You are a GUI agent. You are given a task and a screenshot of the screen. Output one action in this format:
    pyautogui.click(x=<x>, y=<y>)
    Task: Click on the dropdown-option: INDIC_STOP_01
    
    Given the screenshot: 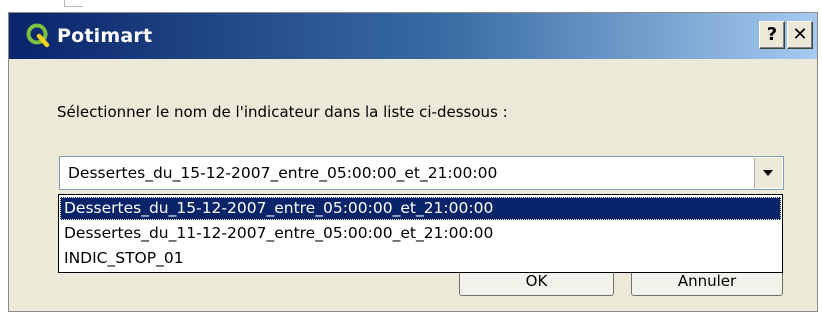 What is the action you would take?
    pyautogui.click(x=420, y=258)
    